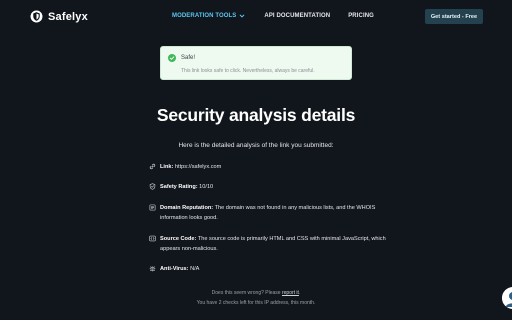  What do you see at coordinates (195, 269) in the screenshot?
I see `detail-anti-virus-value: N/A` at bounding box center [195, 269].